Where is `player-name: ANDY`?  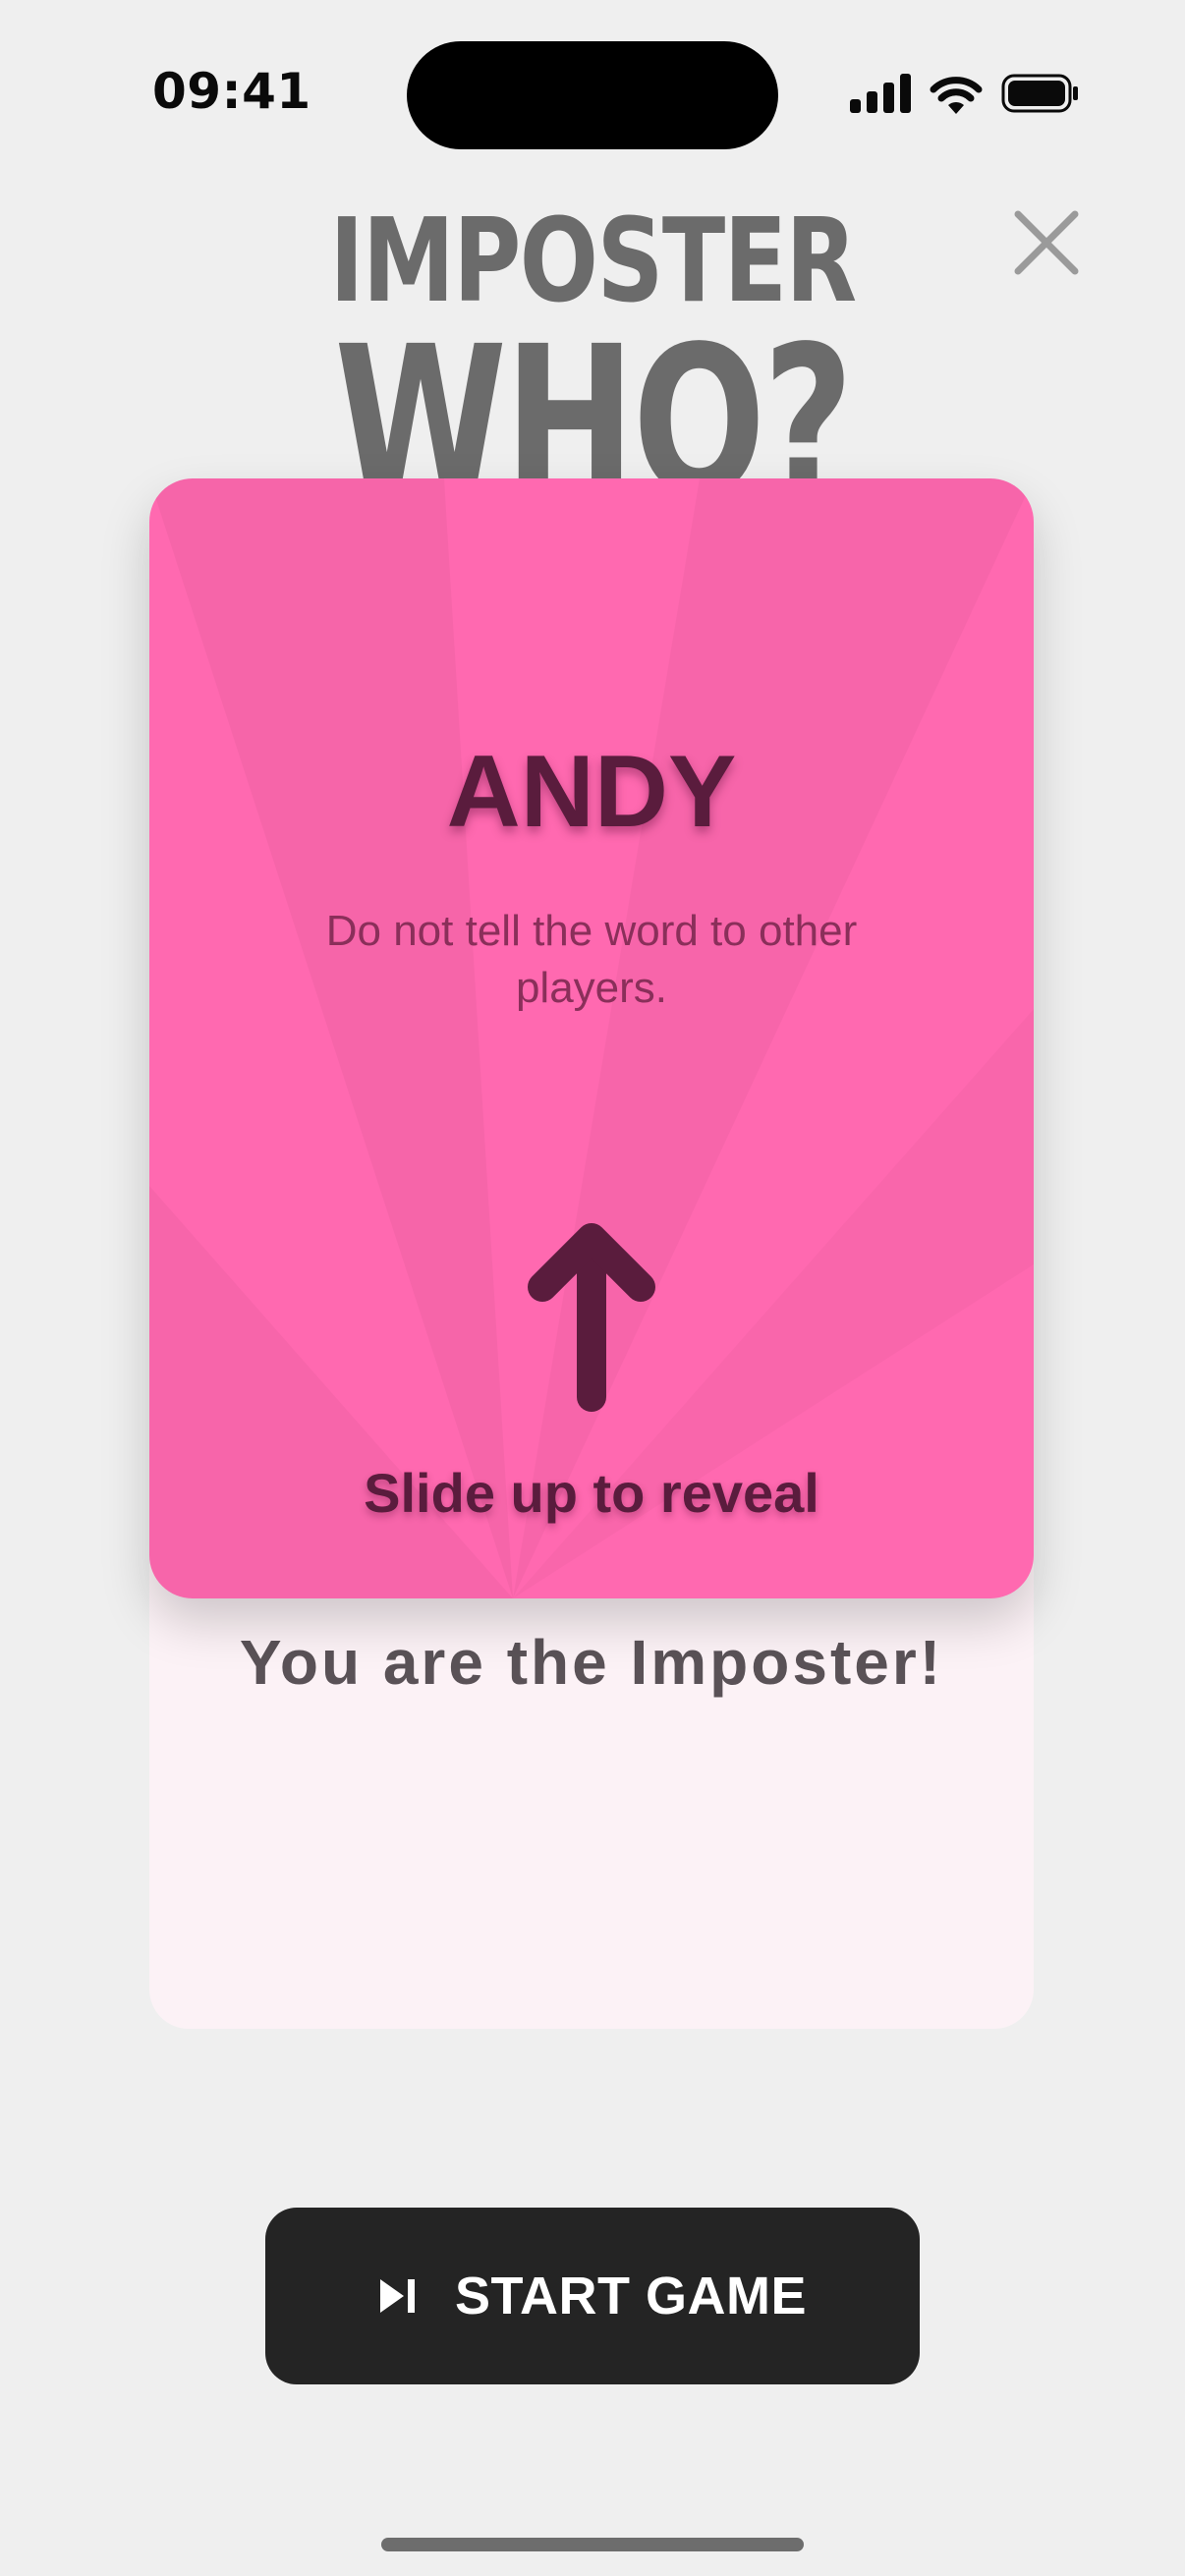
player-name: ANDY is located at coordinates (592, 792).